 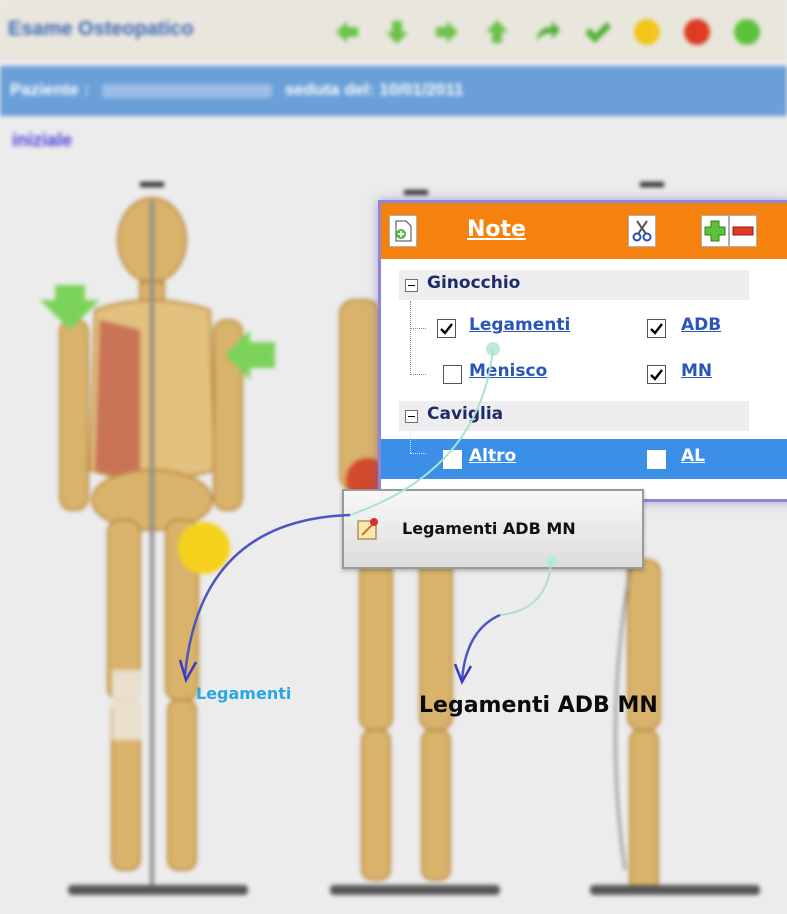 What do you see at coordinates (538, 705) in the screenshot?
I see `callout-label-large: Legamenti ADB MN` at bounding box center [538, 705].